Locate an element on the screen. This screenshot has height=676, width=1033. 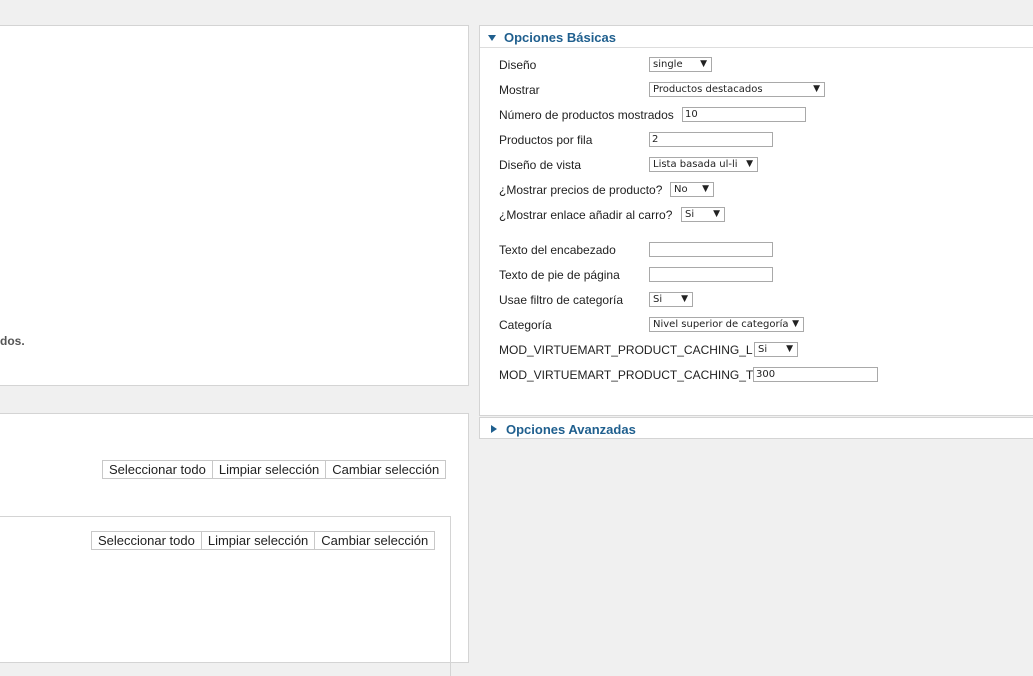
triangle-right-icon is located at coordinates (494, 429).